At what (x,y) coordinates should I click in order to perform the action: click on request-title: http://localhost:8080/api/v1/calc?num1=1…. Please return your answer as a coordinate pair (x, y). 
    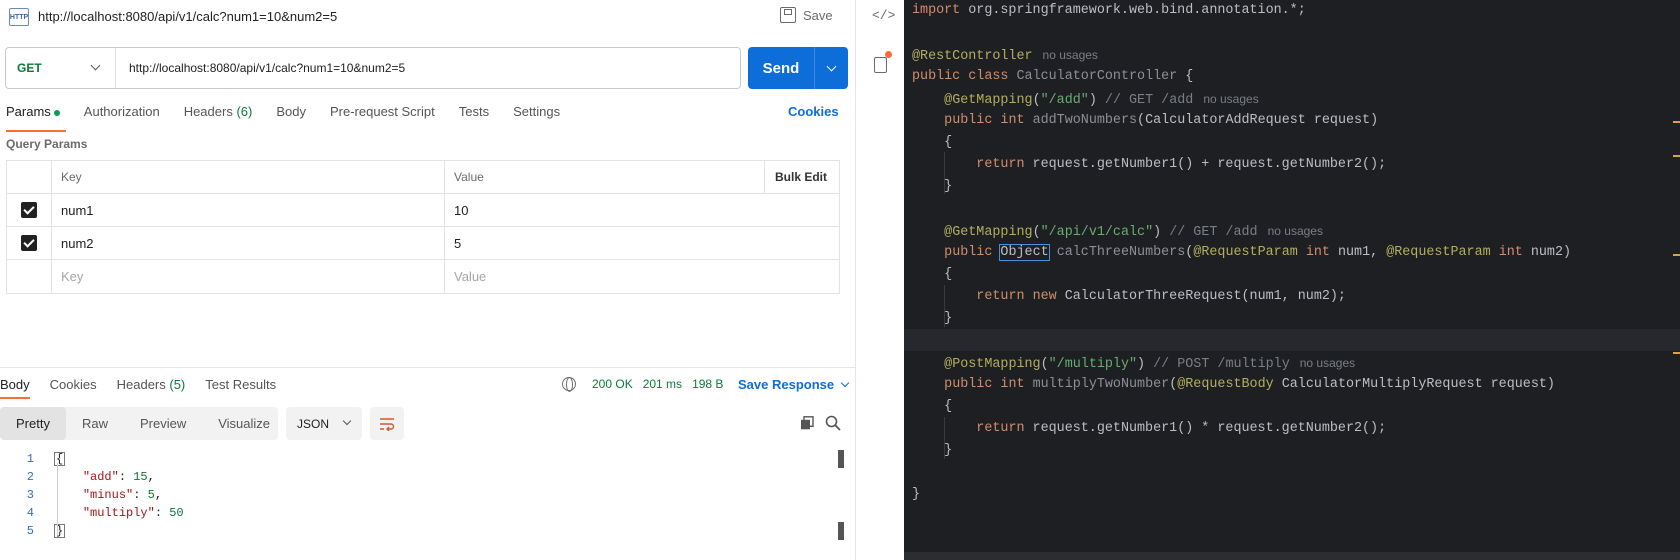
    Looking at the image, I should click on (187, 16).